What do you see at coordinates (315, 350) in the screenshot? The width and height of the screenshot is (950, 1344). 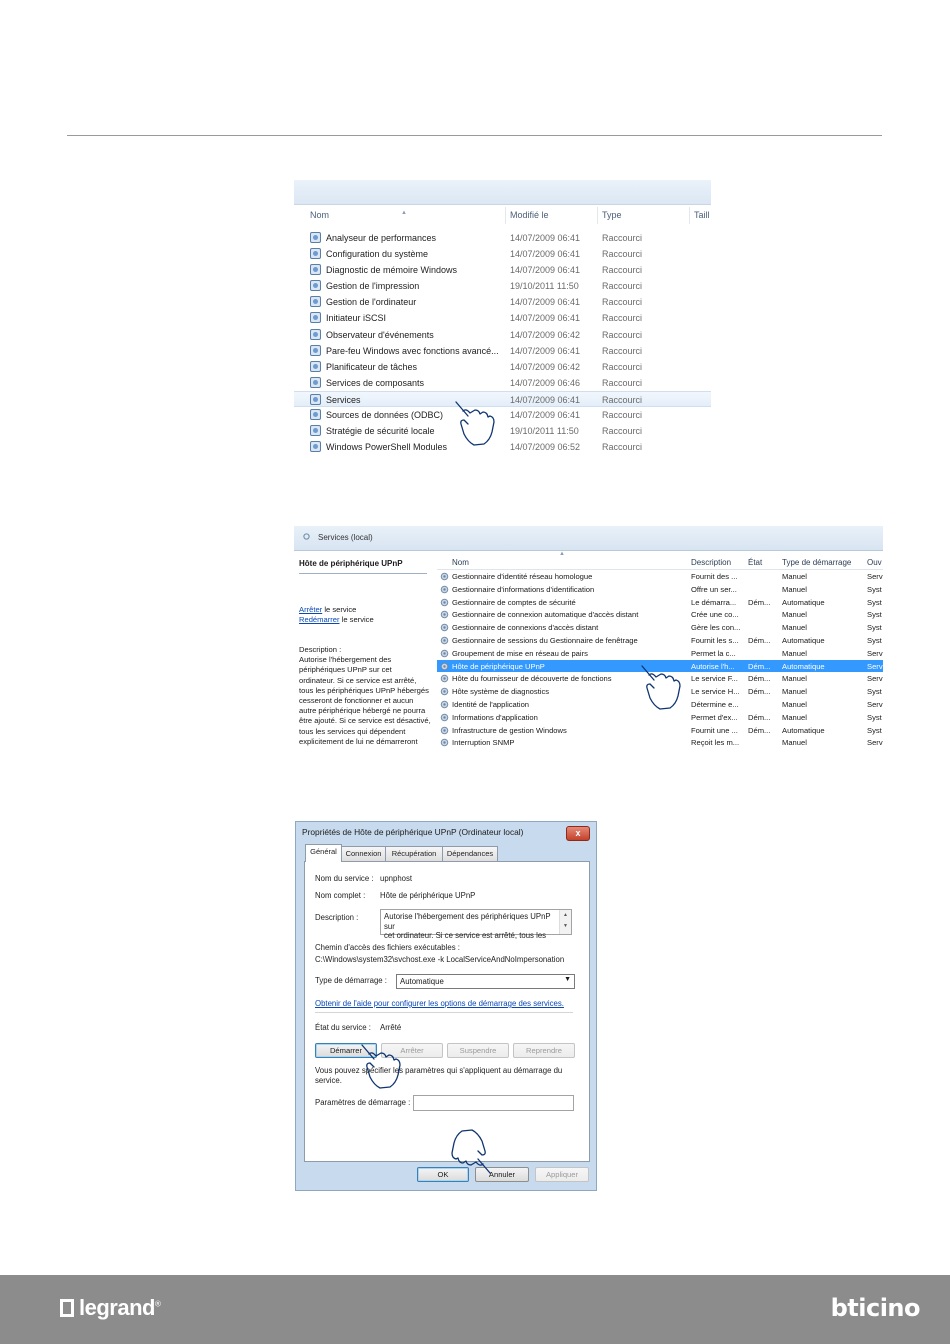 I see `firewall-icon` at bounding box center [315, 350].